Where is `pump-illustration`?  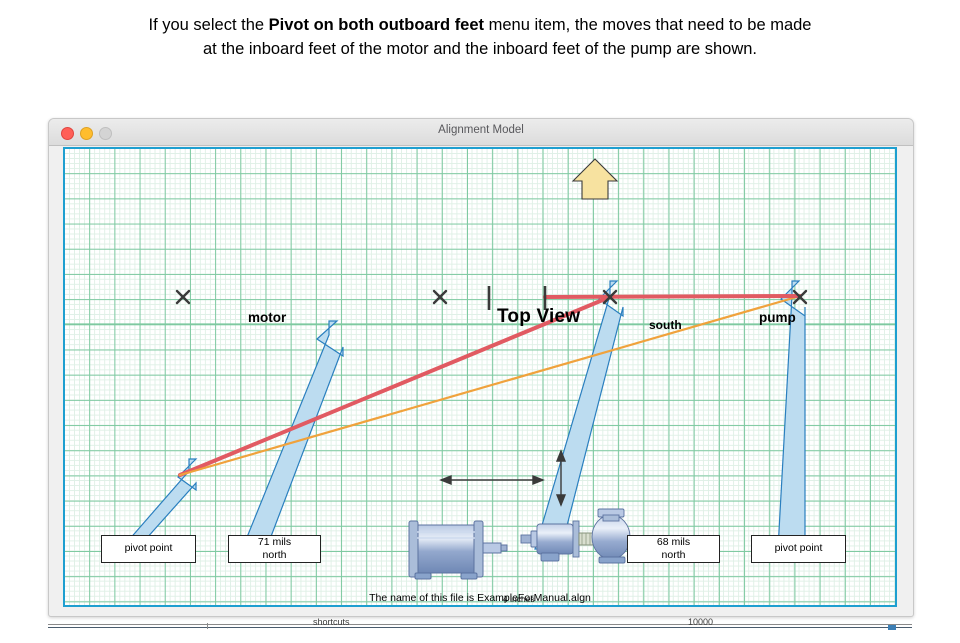
pump-illustration is located at coordinates (575, 536).